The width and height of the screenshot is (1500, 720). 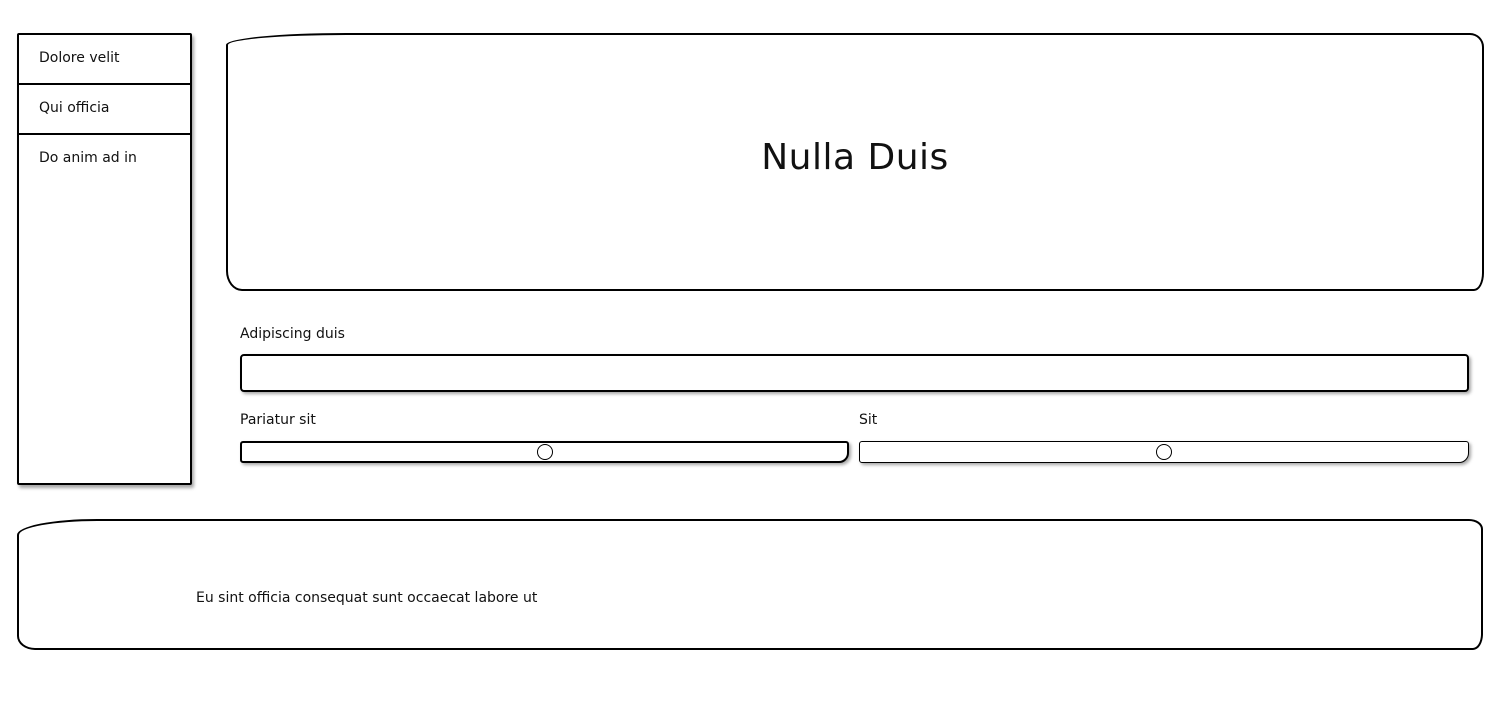 I want to click on sidebar-item-dolore-velit: Dolore velit, so click(x=104, y=60).